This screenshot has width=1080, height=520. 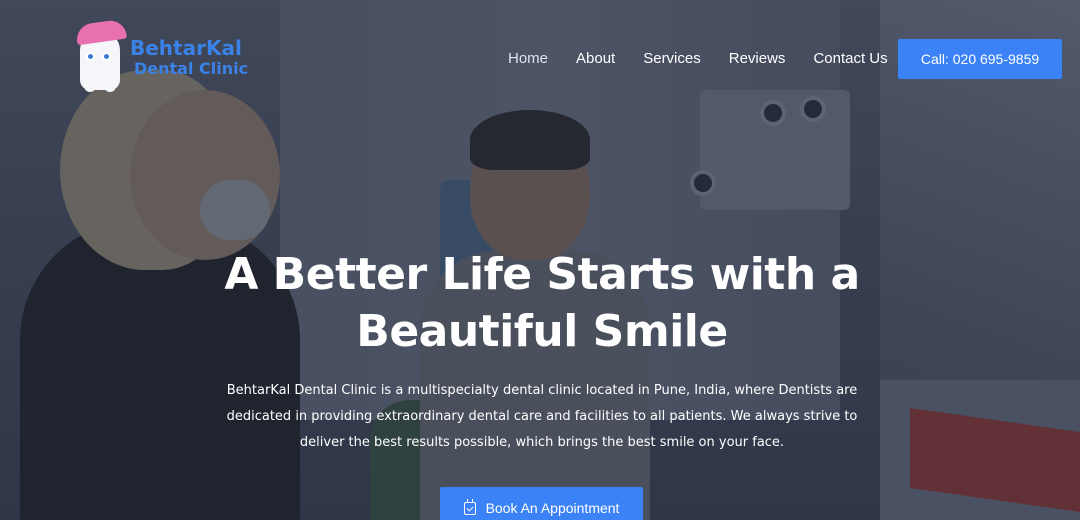 I want to click on call-button: Call: 020 695-9859, so click(x=980, y=59).